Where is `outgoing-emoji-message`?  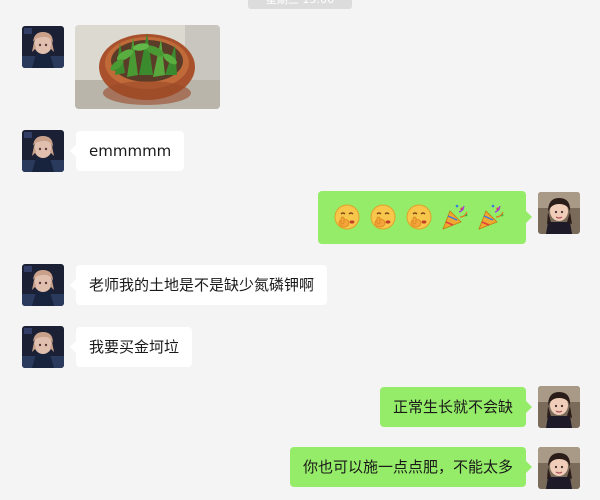
outgoing-emoji-message is located at coordinates (425, 217).